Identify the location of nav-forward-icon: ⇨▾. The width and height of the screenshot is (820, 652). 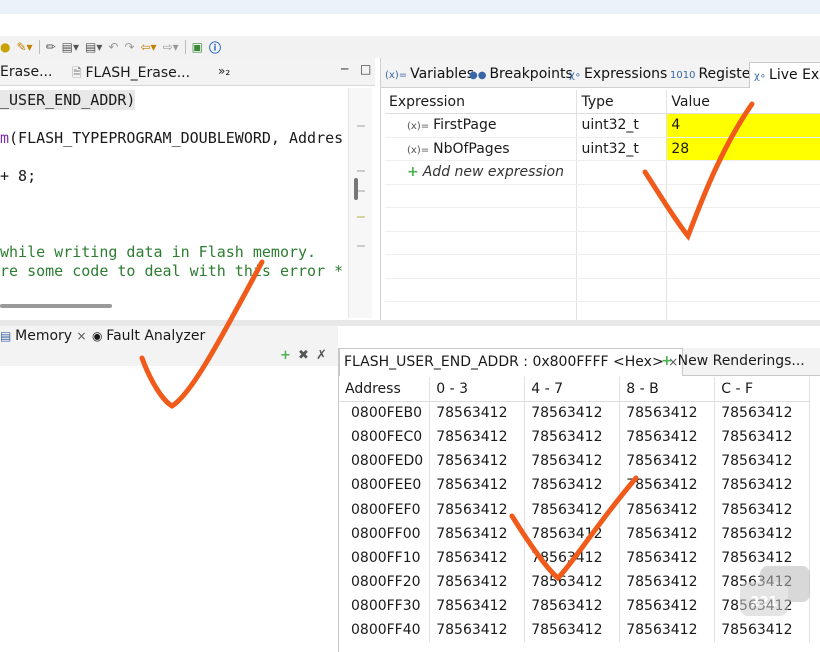
(171, 47).